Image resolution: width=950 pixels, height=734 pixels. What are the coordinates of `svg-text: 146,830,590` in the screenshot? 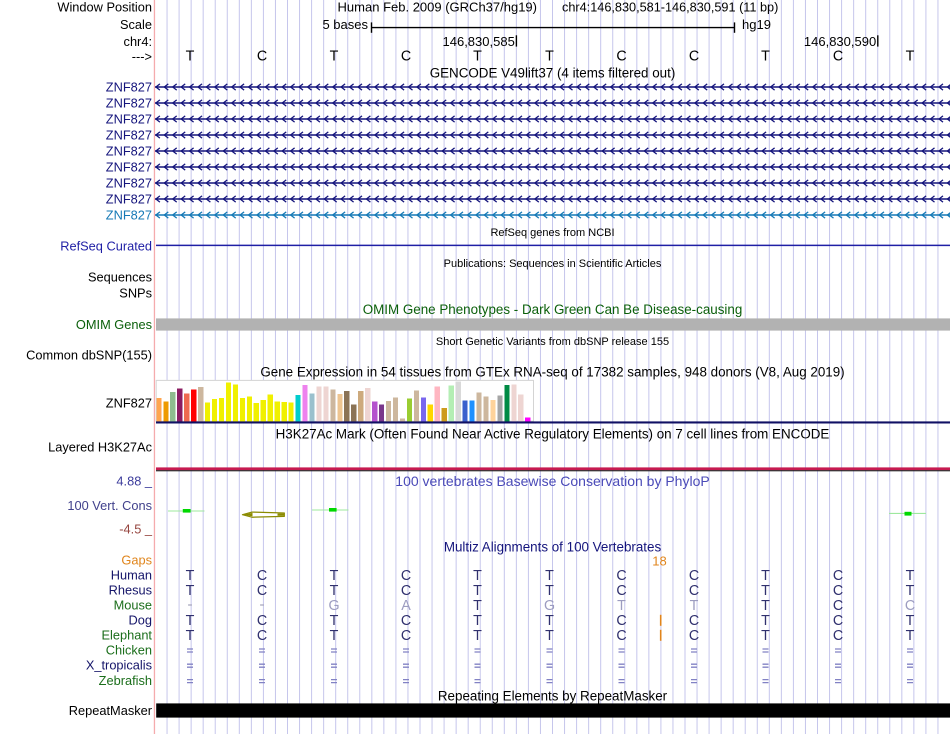 It's located at (840, 41).